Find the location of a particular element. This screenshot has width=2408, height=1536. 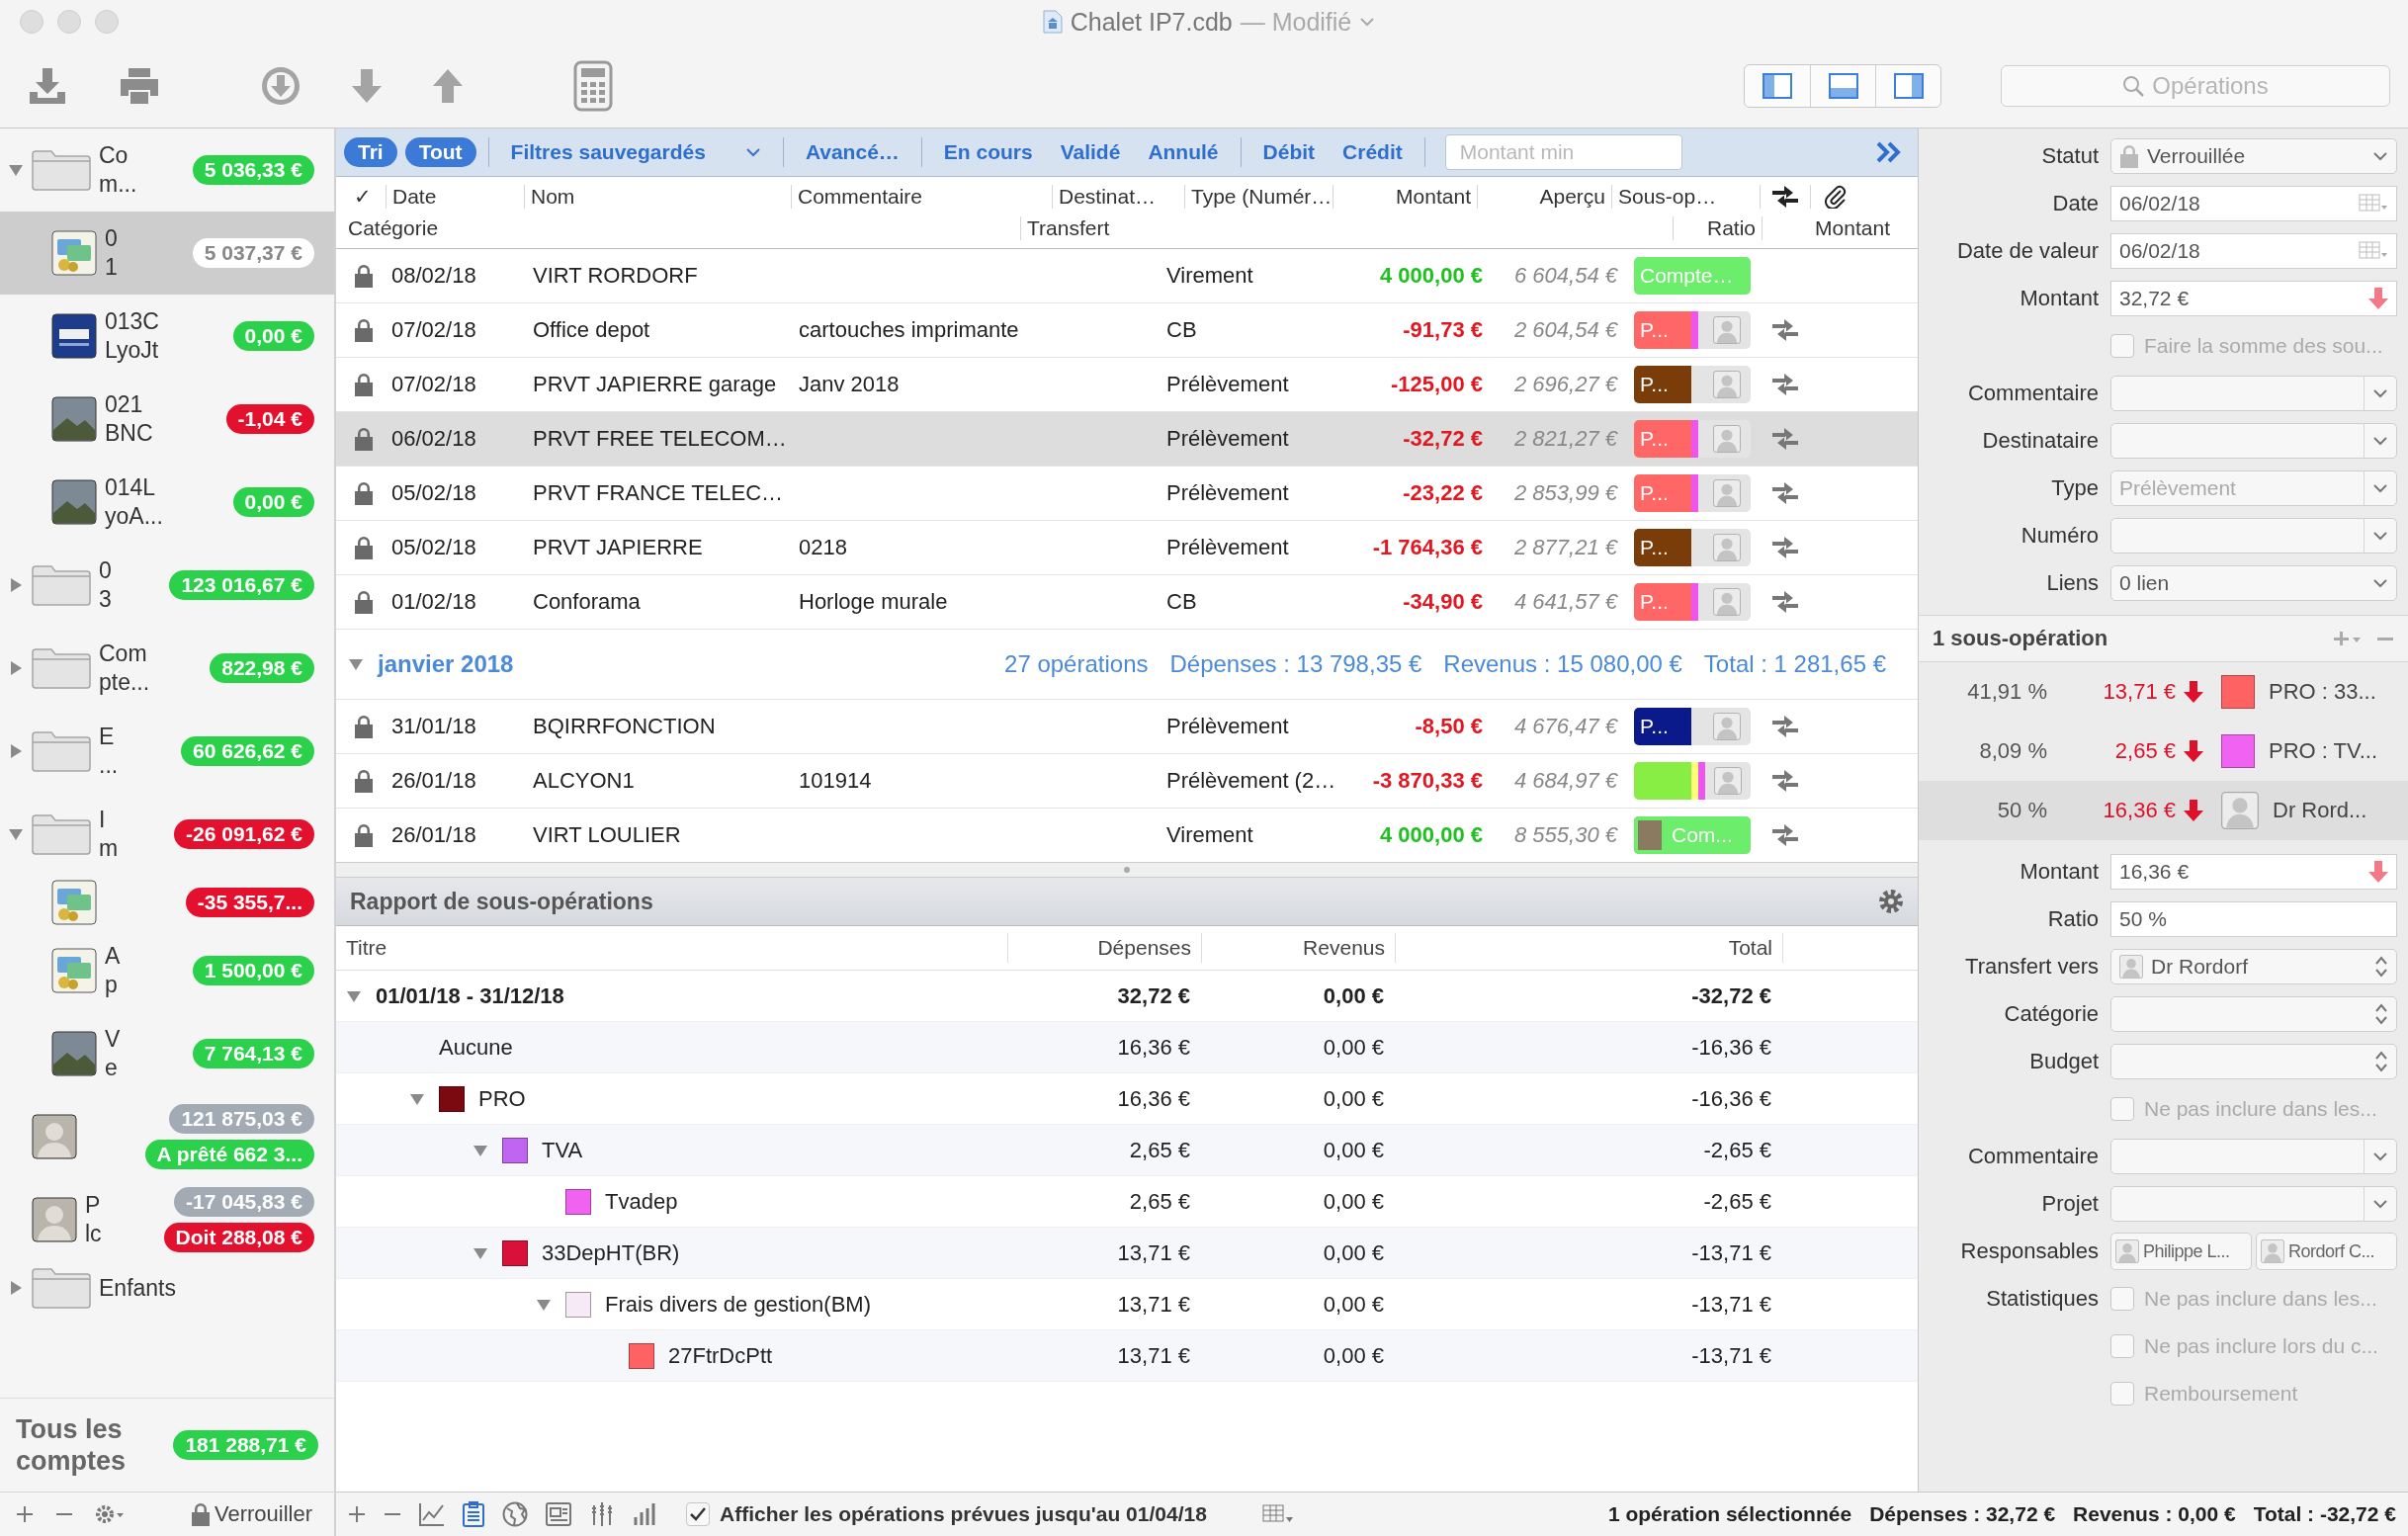

account-row: Co m... 5 036,33 € is located at coordinates (167, 170).